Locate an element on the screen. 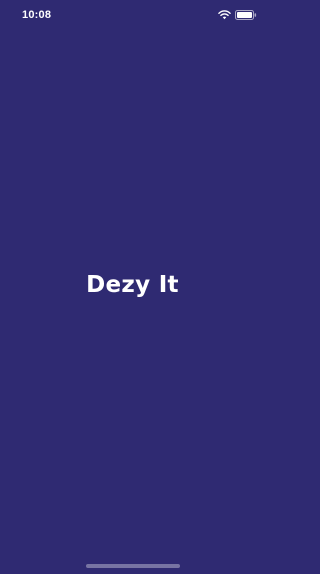 This screenshot has width=320, height=574. app-title: Dezy It is located at coordinates (132, 285).